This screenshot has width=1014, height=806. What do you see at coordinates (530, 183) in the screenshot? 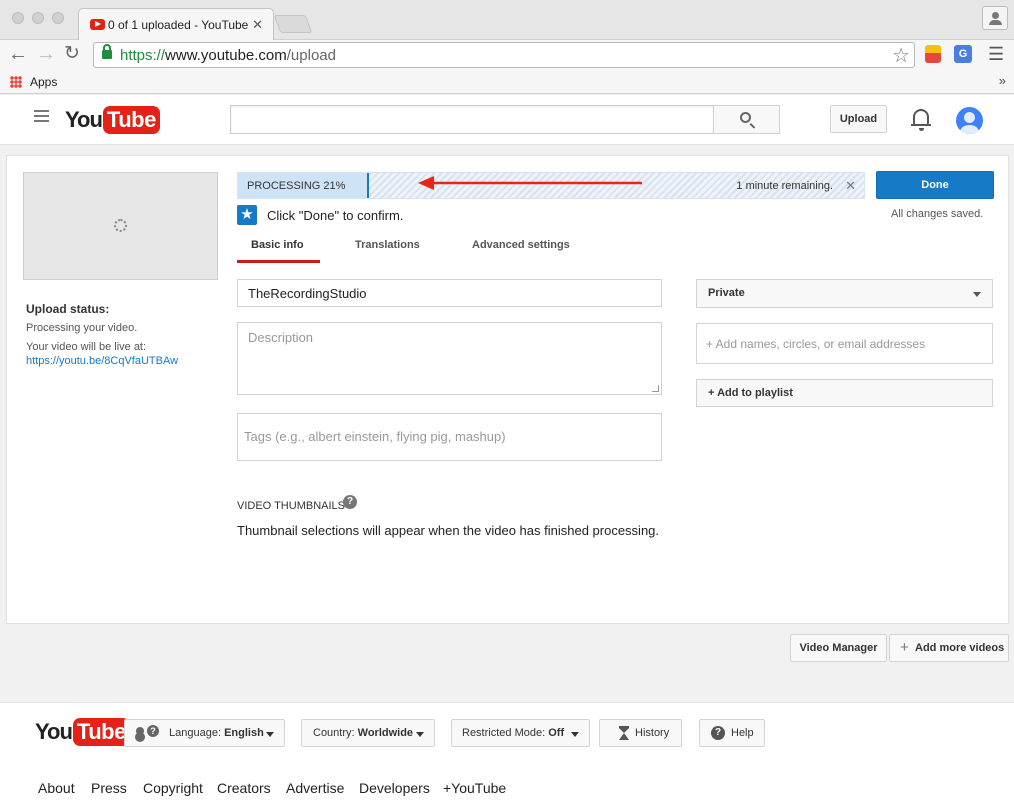
I see `annotation-arrow` at bounding box center [530, 183].